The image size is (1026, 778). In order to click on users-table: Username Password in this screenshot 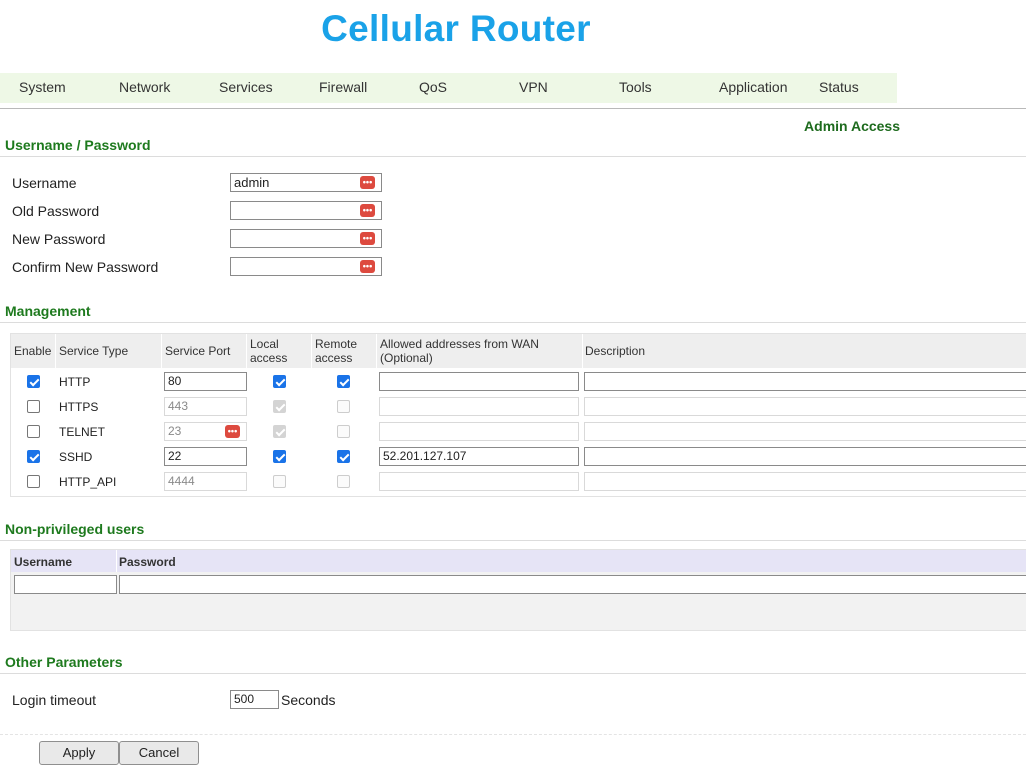, I will do `click(518, 590)`.